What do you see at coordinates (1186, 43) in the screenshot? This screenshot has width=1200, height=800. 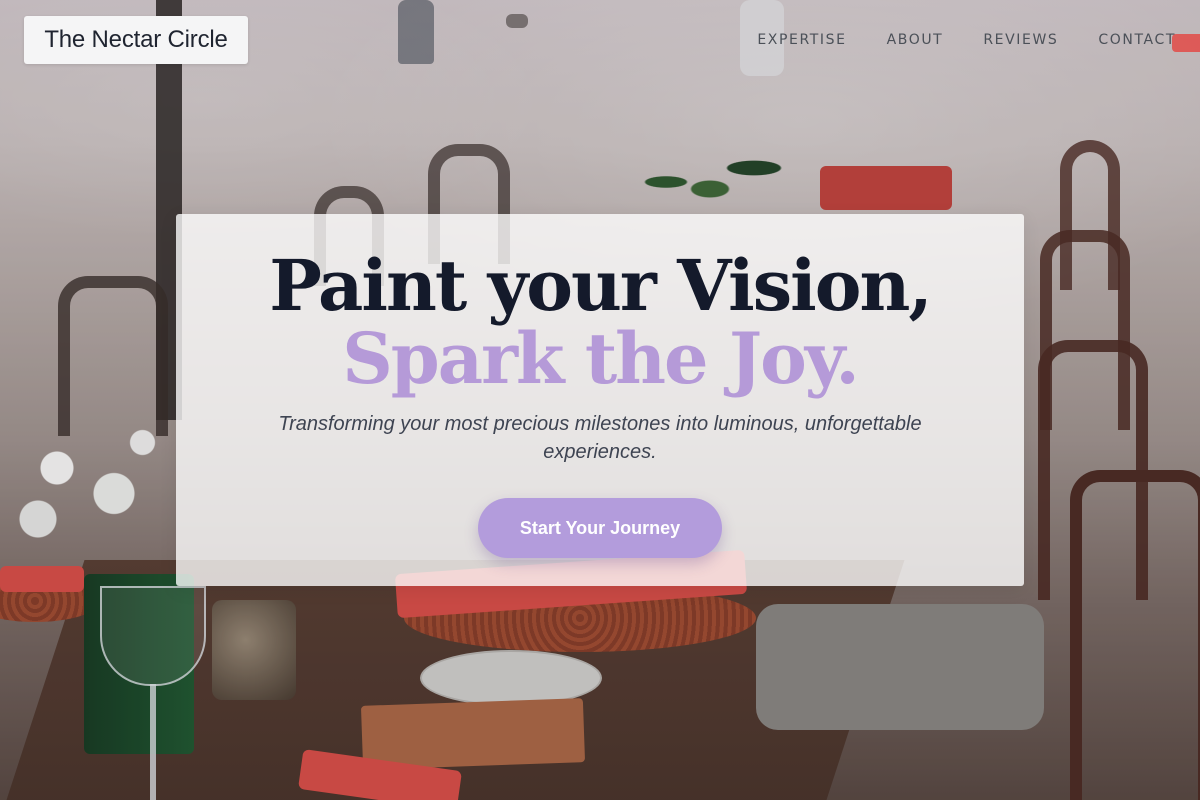 I see `nav-accent-shape` at bounding box center [1186, 43].